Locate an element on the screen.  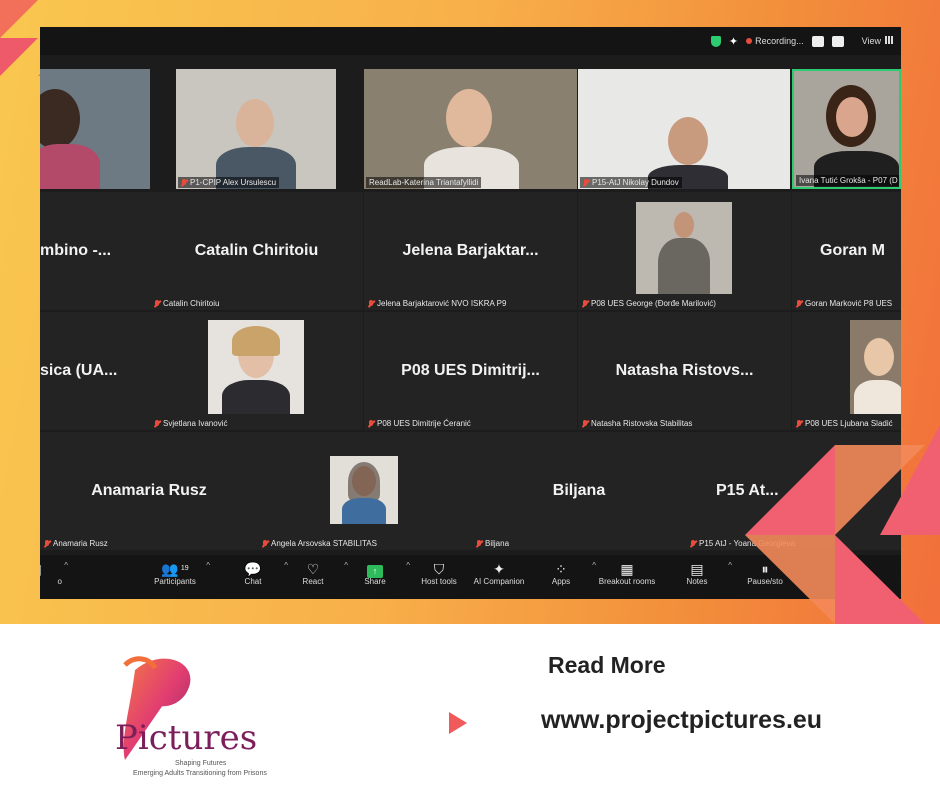
share-label: Share is located at coordinates (375, 581).